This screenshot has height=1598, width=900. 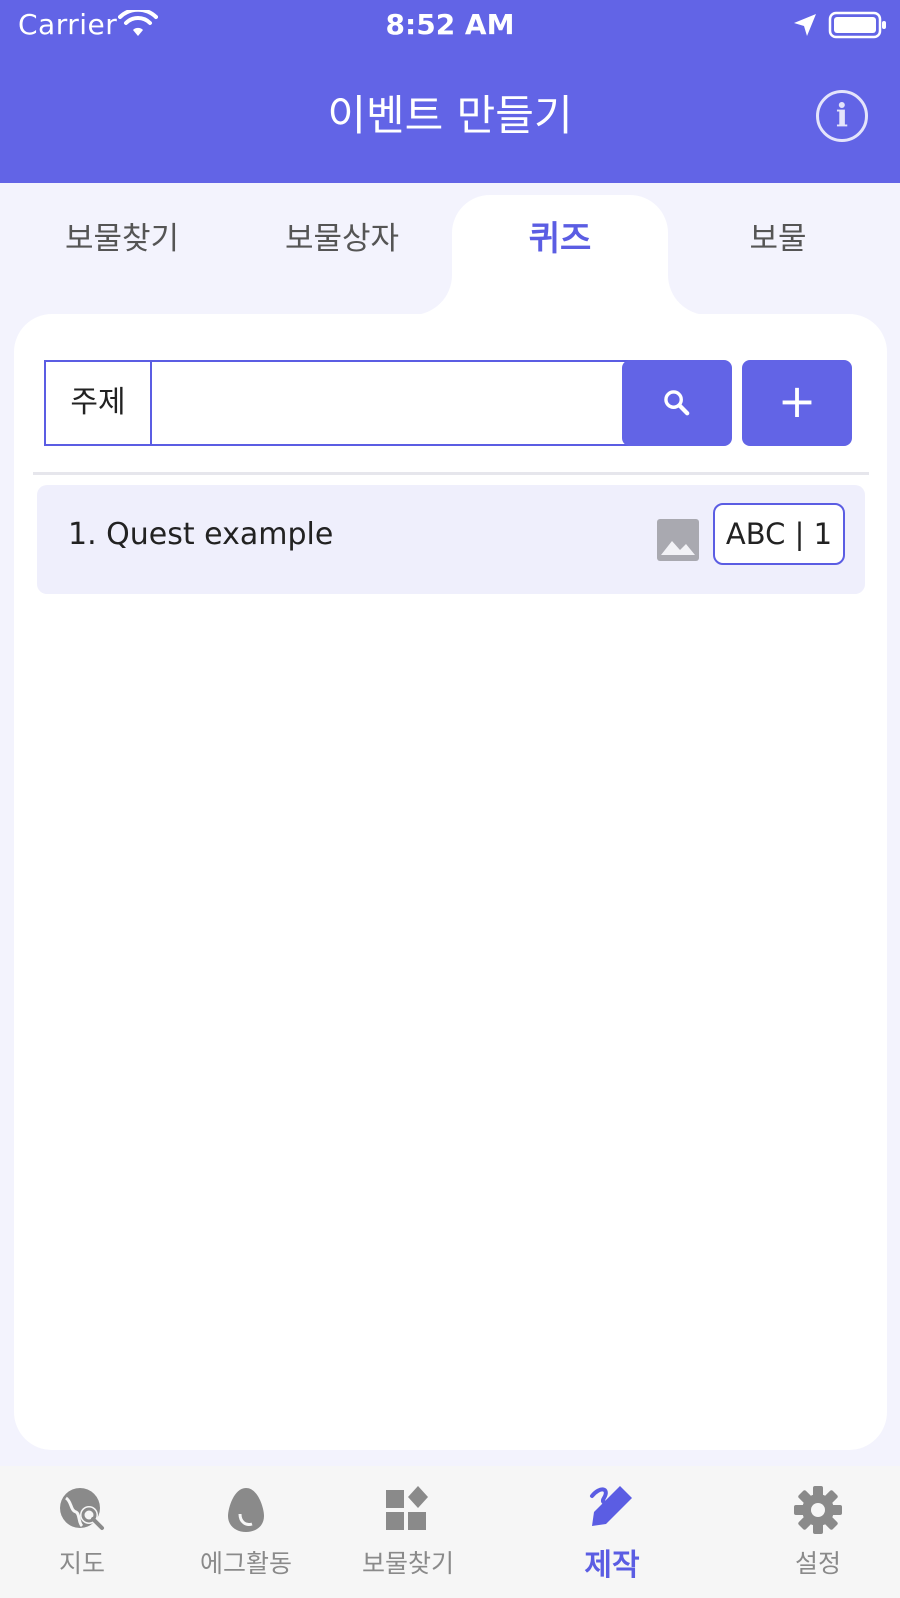 I want to click on egg-icon, so click(x=246, y=1510).